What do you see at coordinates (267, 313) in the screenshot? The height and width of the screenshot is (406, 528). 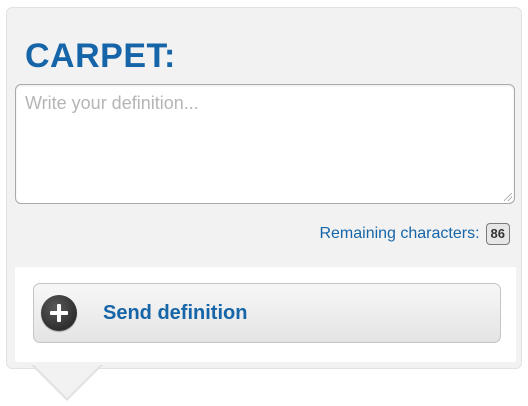 I see `send-definition-button: Send definition` at bounding box center [267, 313].